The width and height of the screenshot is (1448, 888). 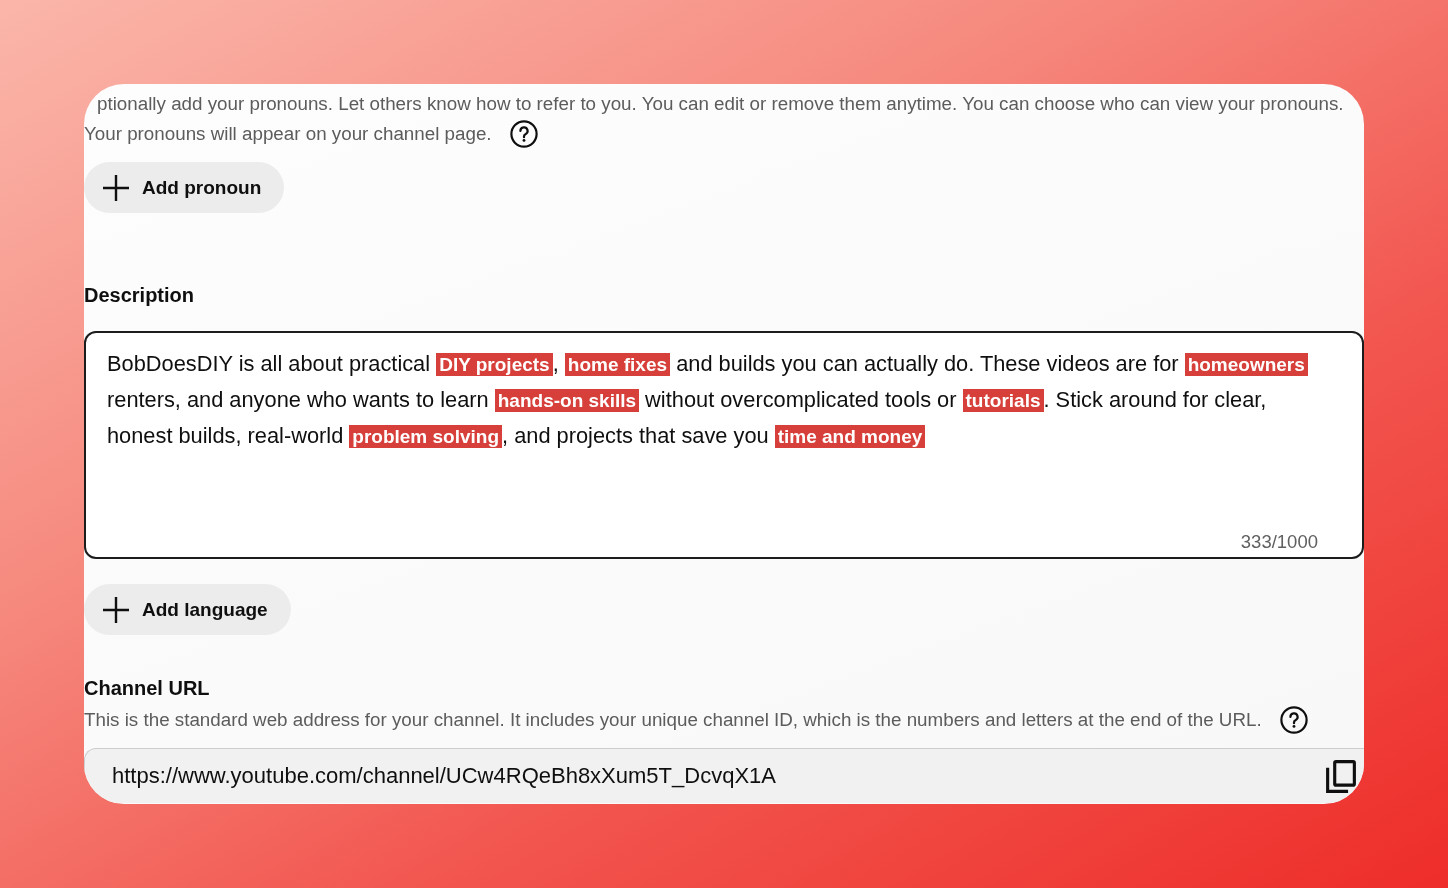 I want to click on section-heading: Description, so click(x=139, y=295).